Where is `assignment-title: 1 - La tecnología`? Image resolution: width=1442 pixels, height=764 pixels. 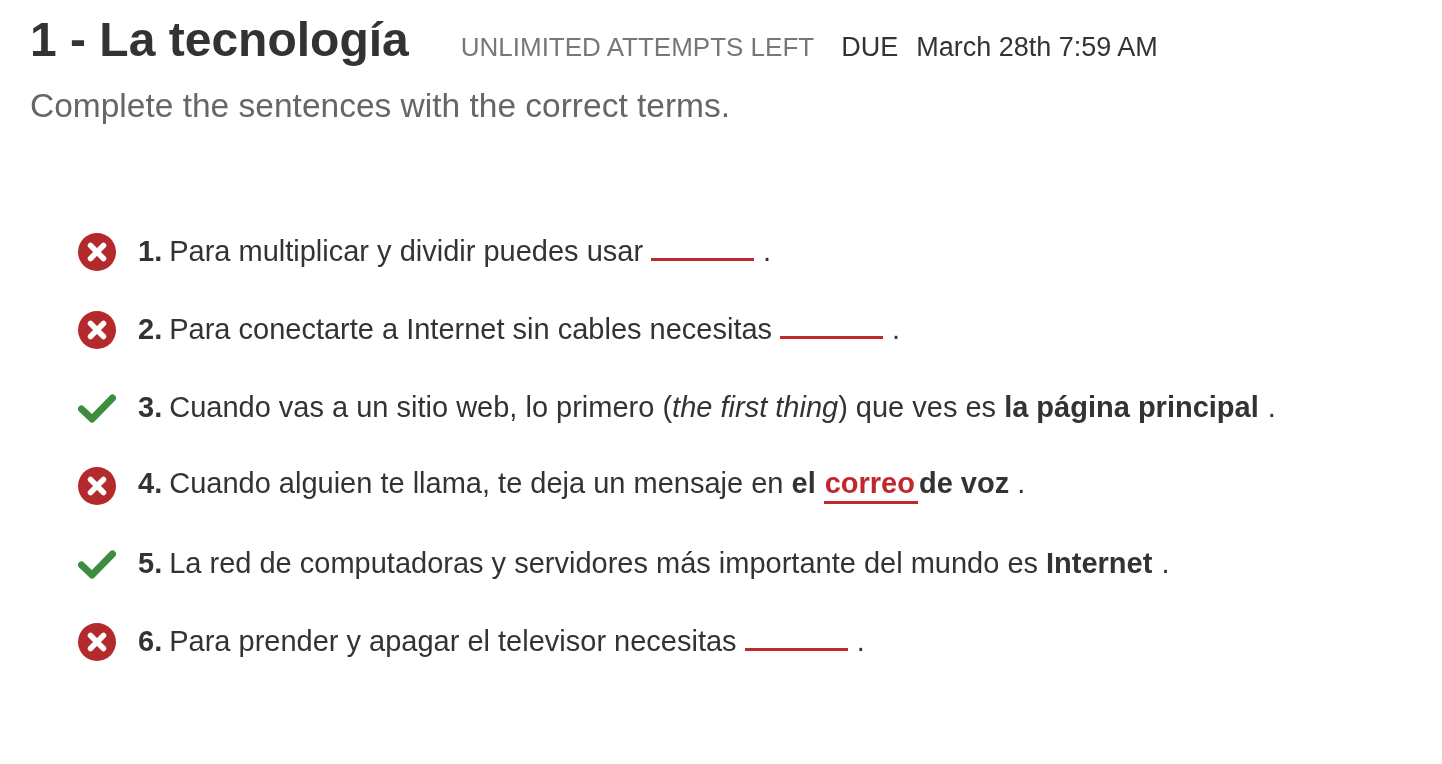 assignment-title: 1 - La tecnología is located at coordinates (219, 40).